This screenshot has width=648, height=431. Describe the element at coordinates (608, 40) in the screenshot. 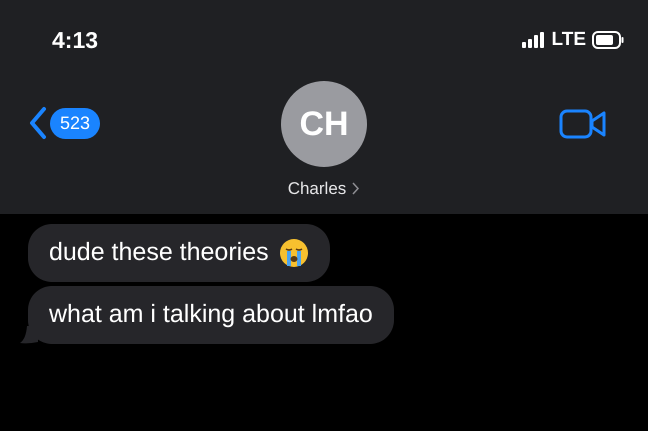

I see `battery-icon` at that location.